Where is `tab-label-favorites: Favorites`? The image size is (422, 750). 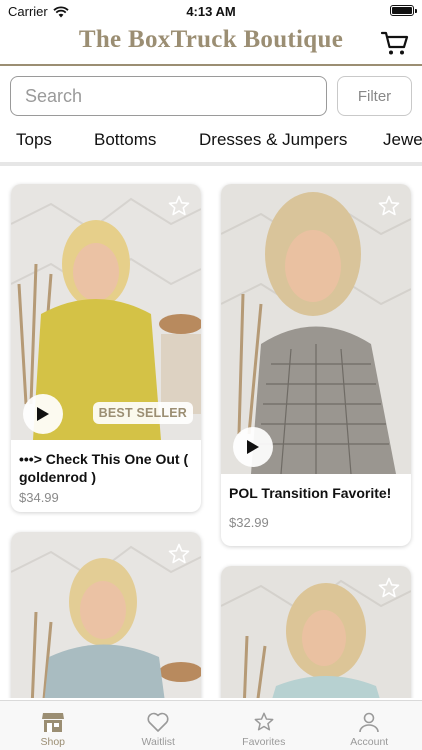 tab-label-favorites: Favorites is located at coordinates (264, 742).